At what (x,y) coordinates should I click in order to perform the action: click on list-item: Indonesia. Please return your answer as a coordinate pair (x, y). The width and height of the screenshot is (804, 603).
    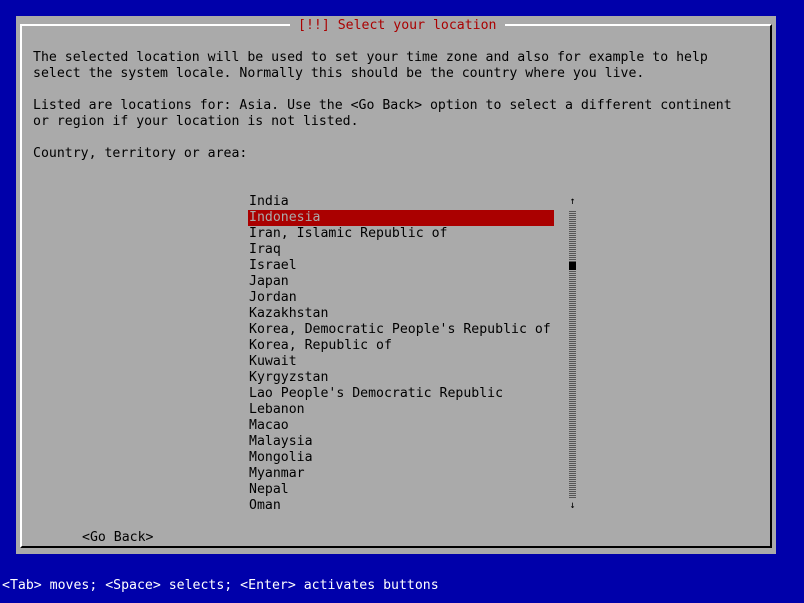
    Looking at the image, I should click on (401, 218).